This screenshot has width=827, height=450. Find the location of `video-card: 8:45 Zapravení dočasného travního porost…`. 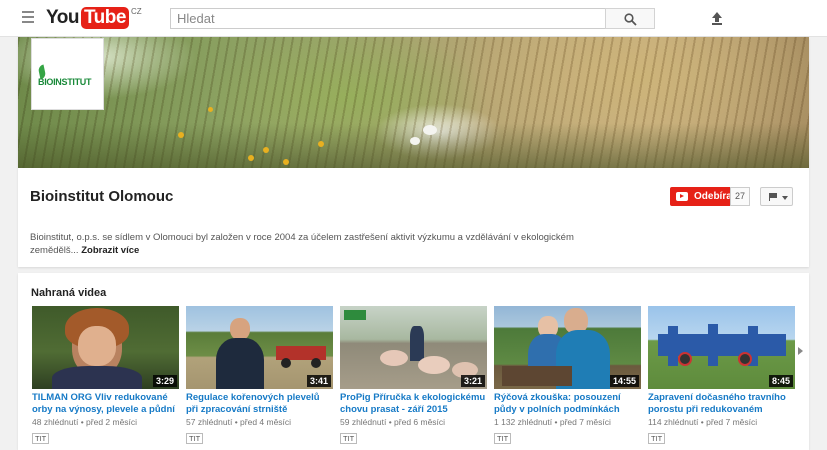

video-card: 8:45 Zapravení dočasného travního porost… is located at coordinates (721, 376).